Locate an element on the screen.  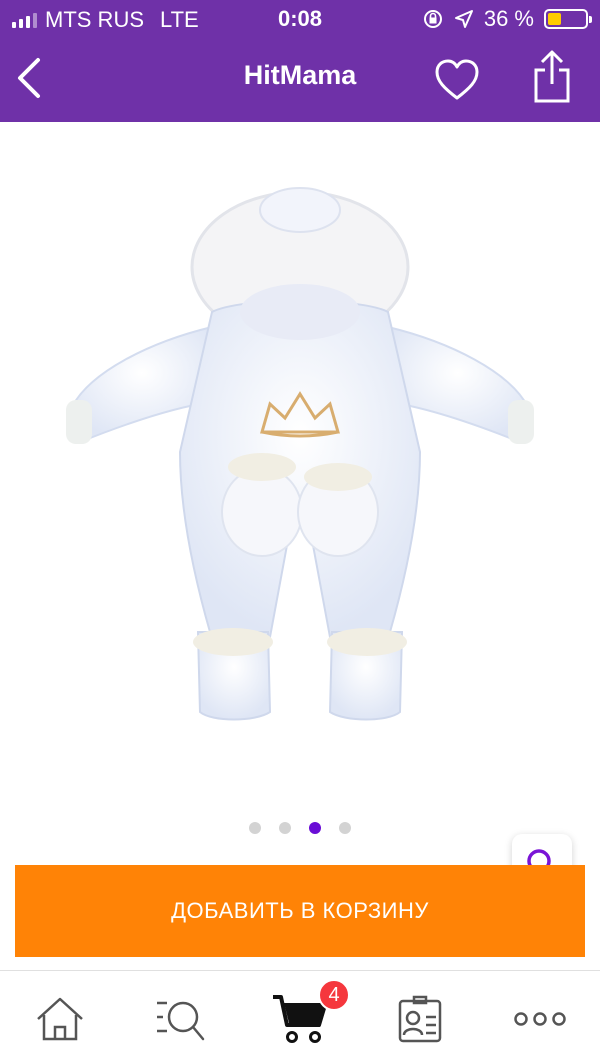
orientation-lock-icon is located at coordinates (432, 19).